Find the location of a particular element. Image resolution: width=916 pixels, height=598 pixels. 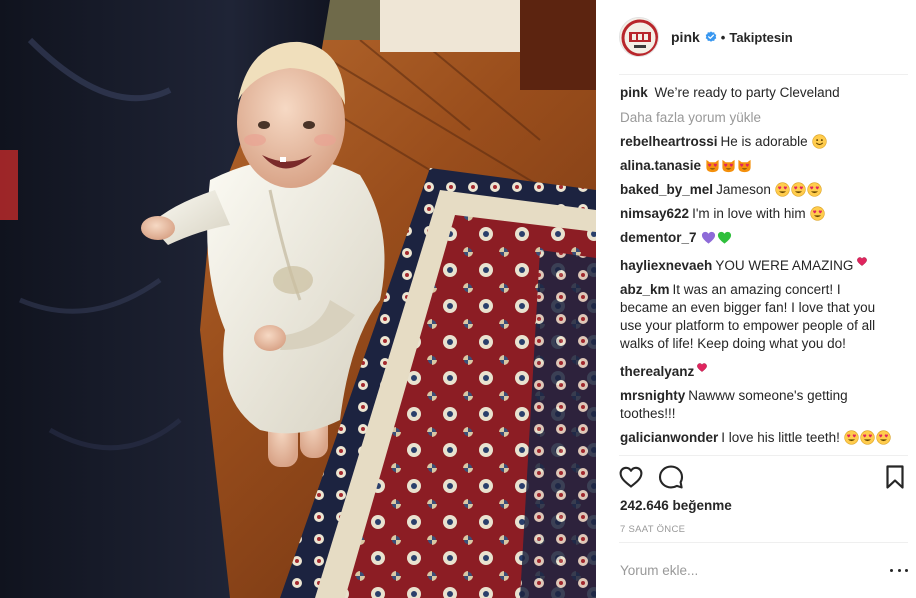

like-button is located at coordinates (632, 478).